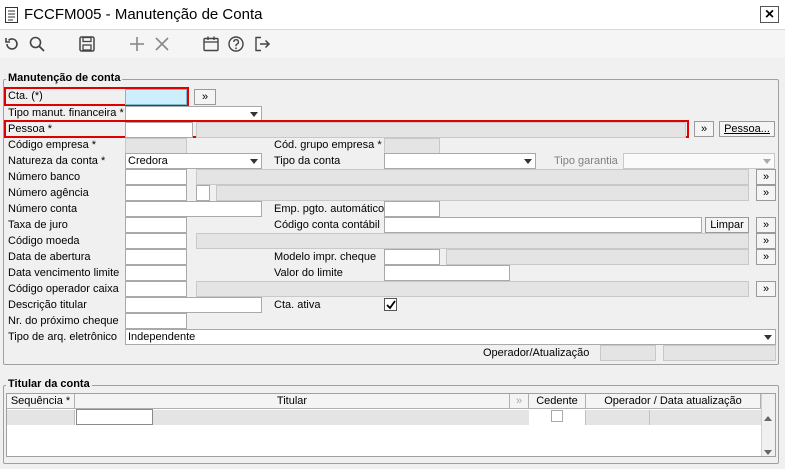  What do you see at coordinates (766, 241) in the screenshot?
I see `moeda-lookup-button: »` at bounding box center [766, 241].